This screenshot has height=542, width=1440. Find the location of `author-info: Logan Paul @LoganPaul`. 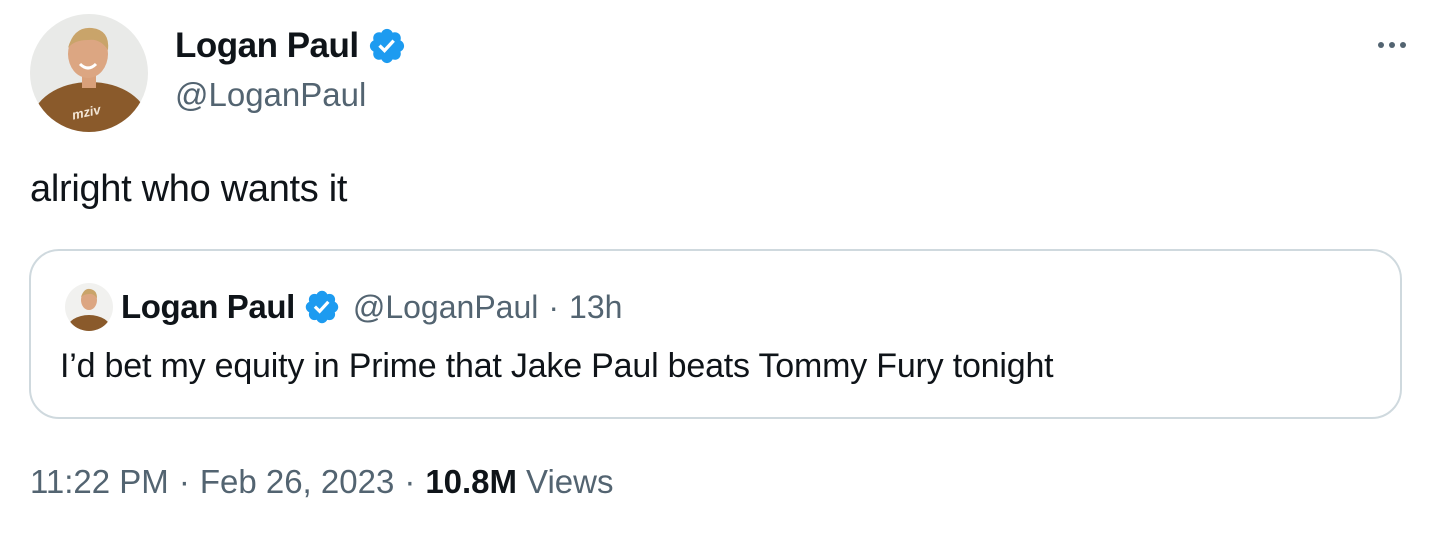

author-info: Logan Paul @LoganPaul is located at coordinates (291, 68).